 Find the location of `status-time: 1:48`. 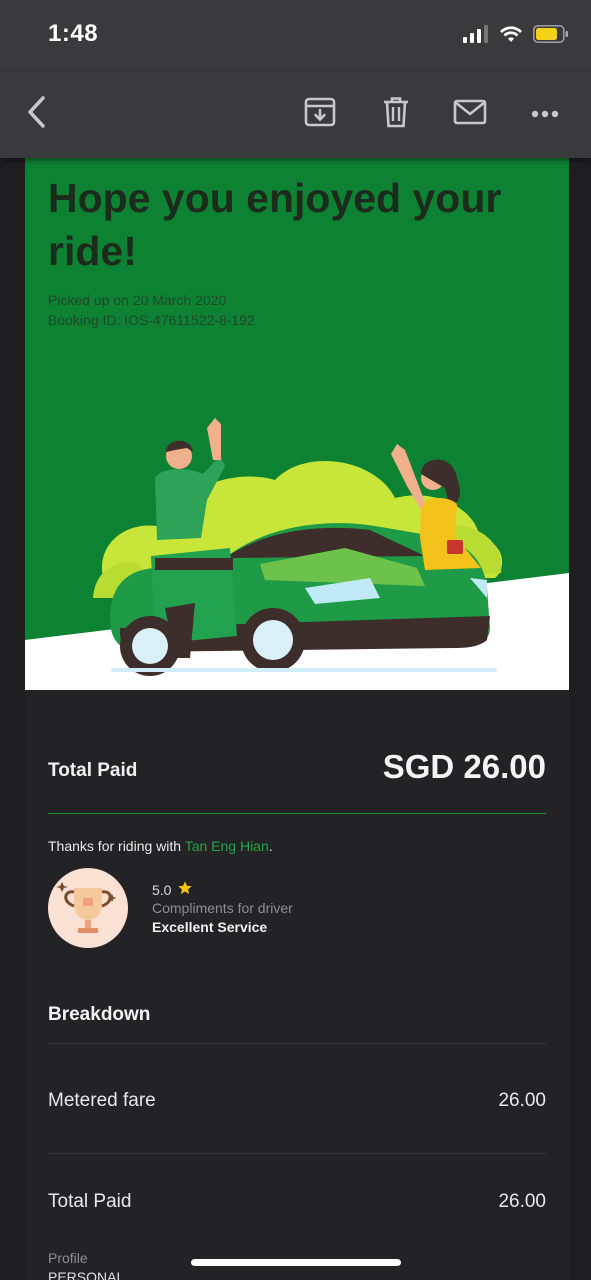

status-time: 1:48 is located at coordinates (73, 33).